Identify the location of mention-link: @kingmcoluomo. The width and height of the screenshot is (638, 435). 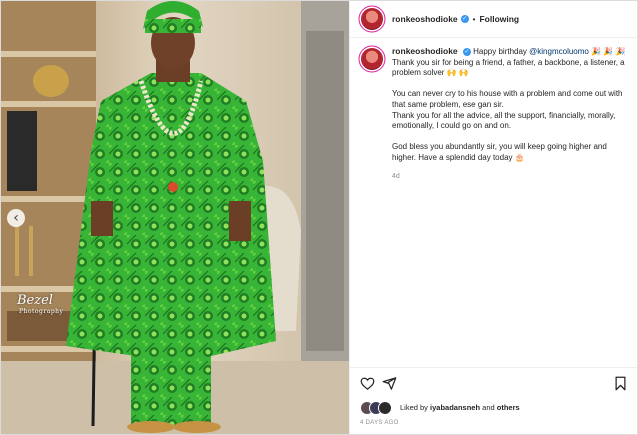
(559, 51).